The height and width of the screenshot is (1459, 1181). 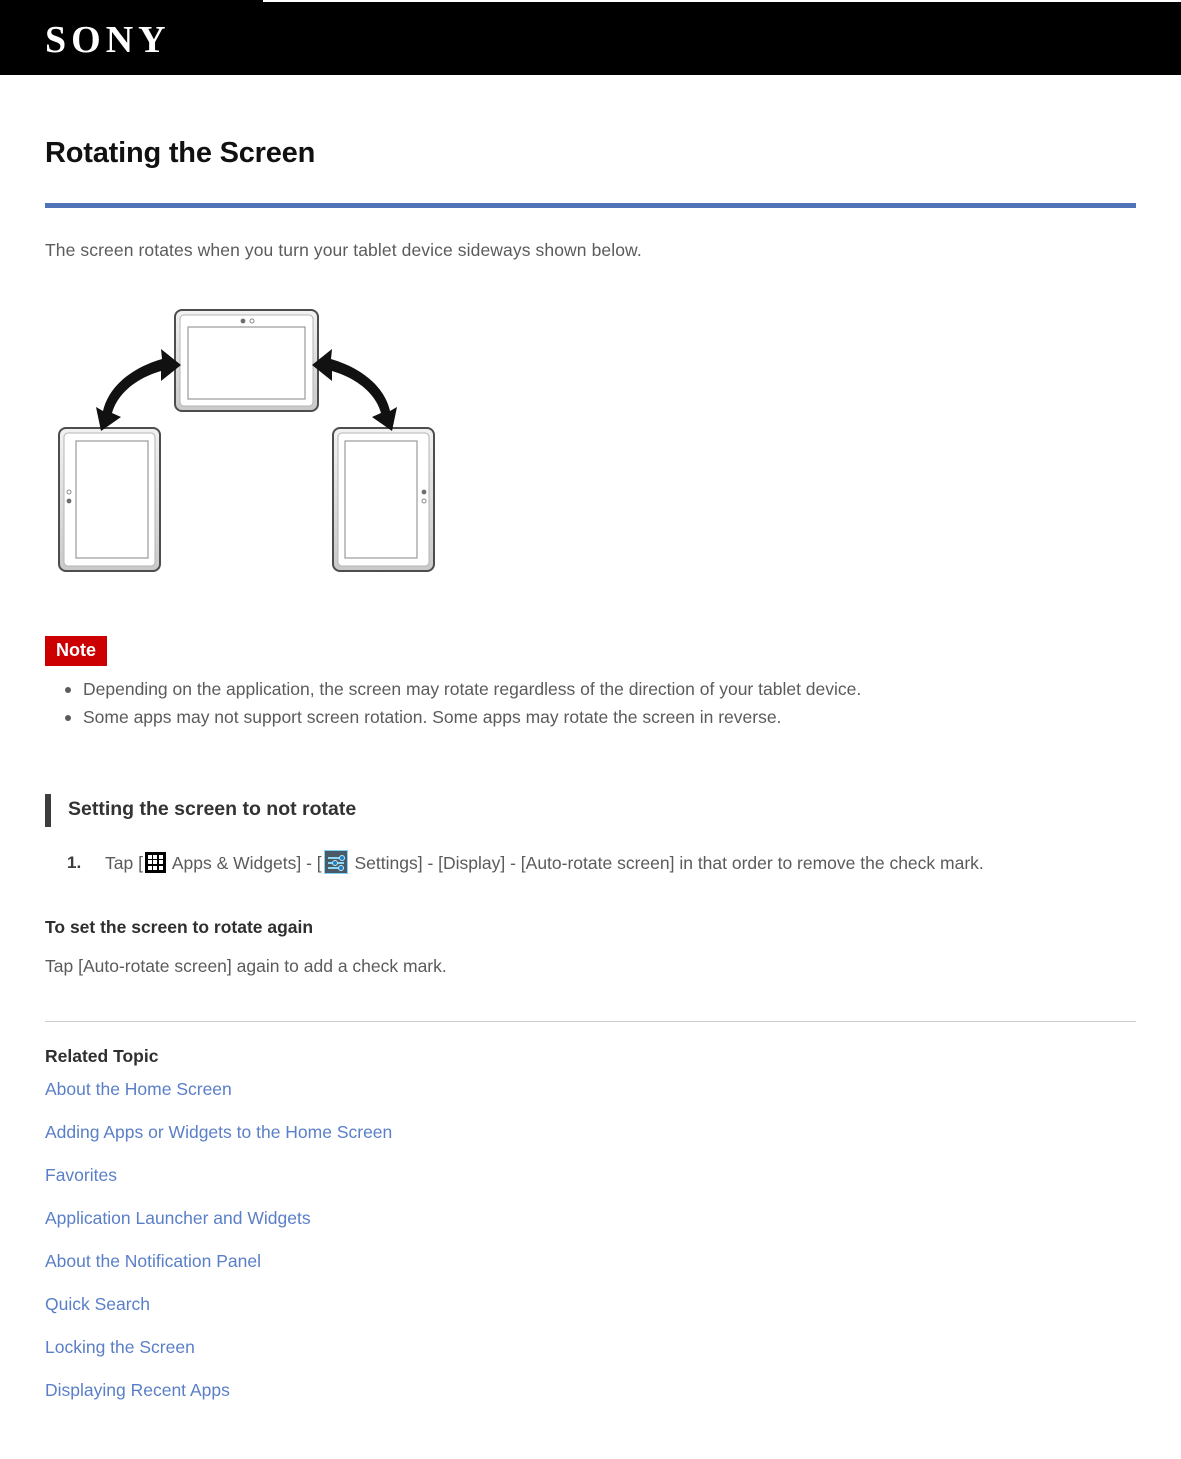 What do you see at coordinates (590, 1261) in the screenshot?
I see `related-link-notification-panel: About the Notification Panel` at bounding box center [590, 1261].